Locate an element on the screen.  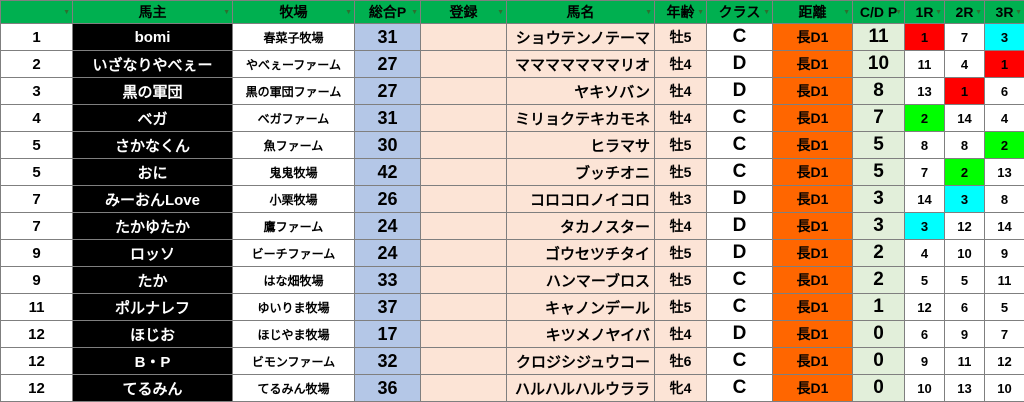
col-header-age: 年齢▼ is located at coordinates (681, 12).